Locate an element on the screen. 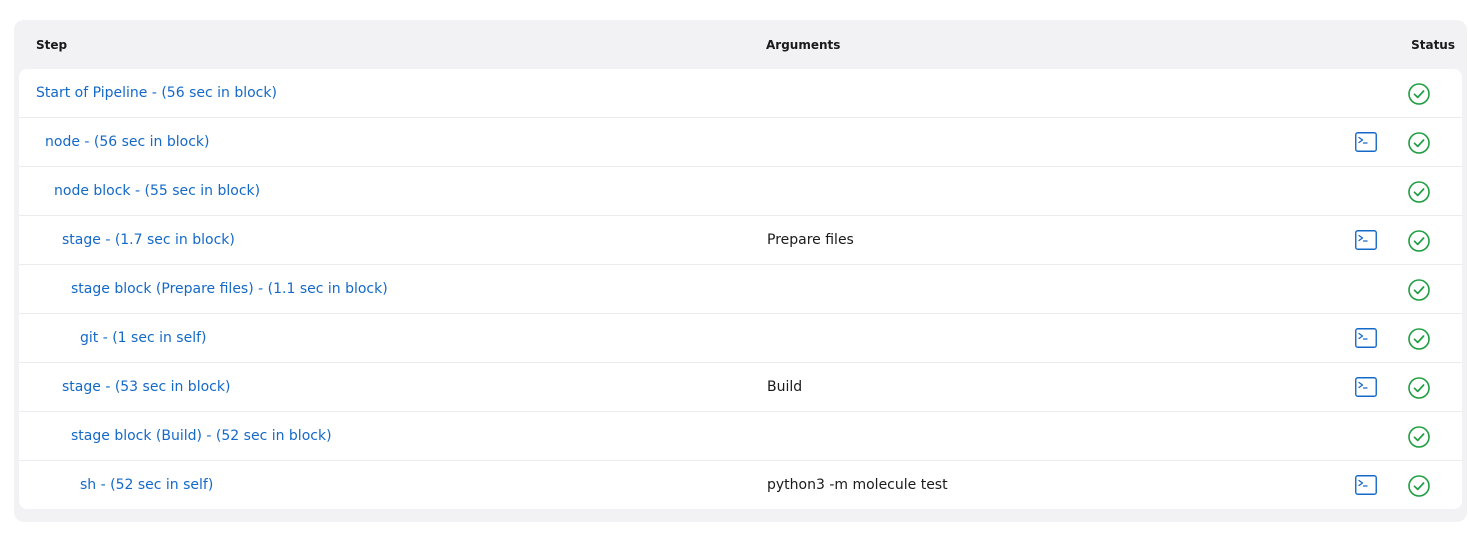 The width and height of the screenshot is (1469, 544). header-step: Step is located at coordinates (52, 45).